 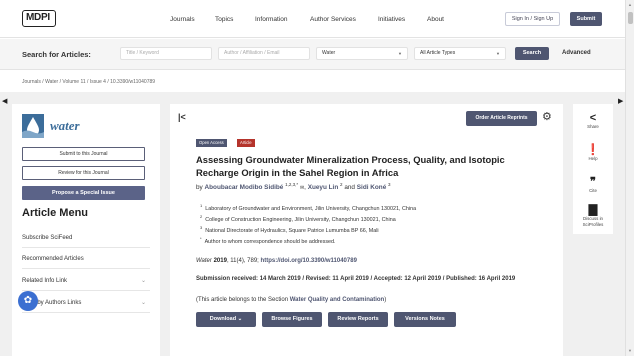 What do you see at coordinates (28, 301) in the screenshot?
I see `accessibility-icon: ✿` at bounding box center [28, 301].